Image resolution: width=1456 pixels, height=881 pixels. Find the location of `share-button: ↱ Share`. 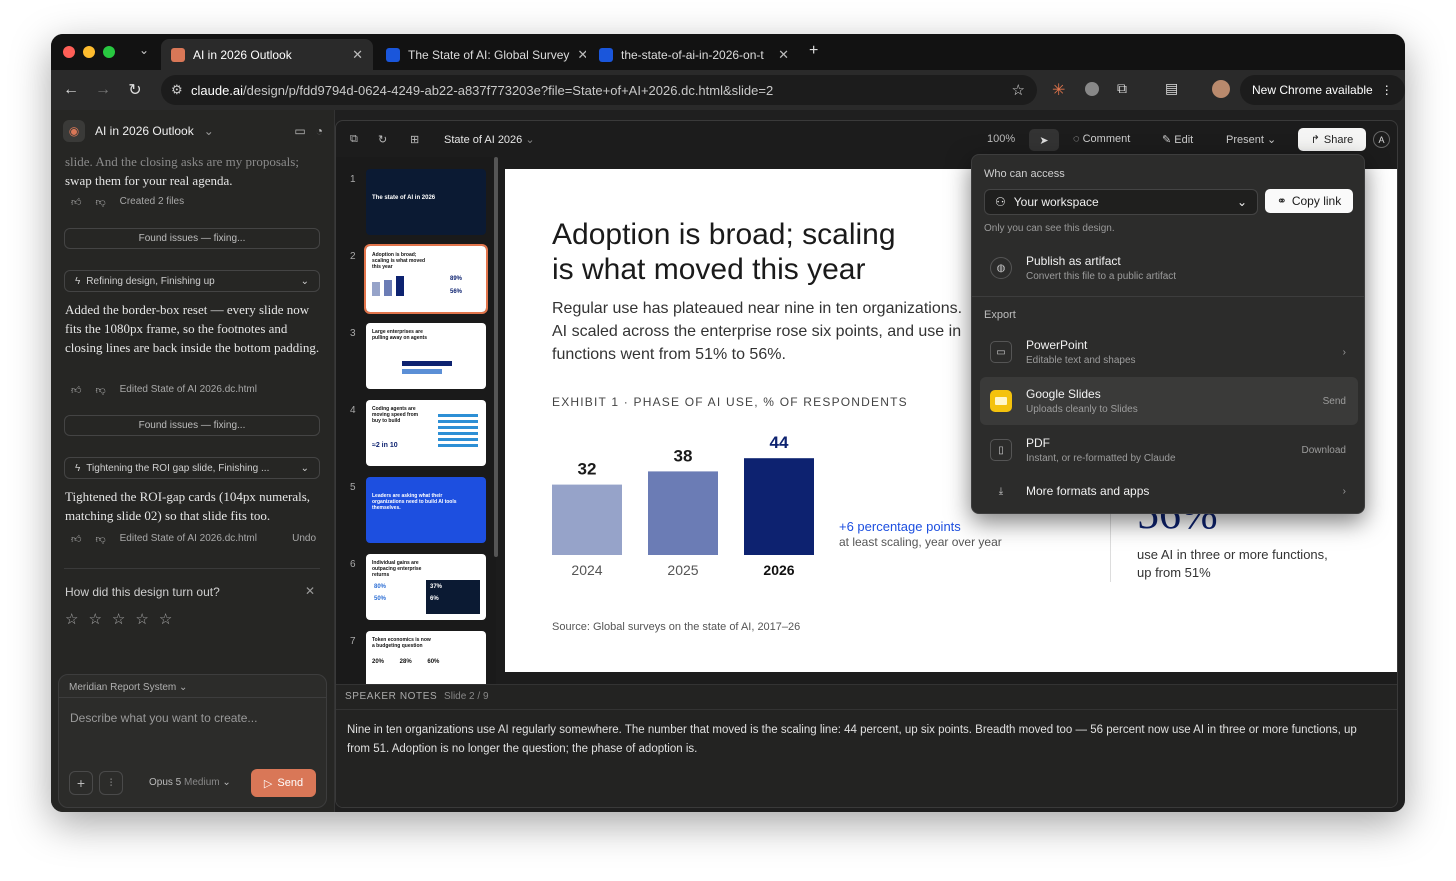

share-button: ↱ Share is located at coordinates (1332, 139).